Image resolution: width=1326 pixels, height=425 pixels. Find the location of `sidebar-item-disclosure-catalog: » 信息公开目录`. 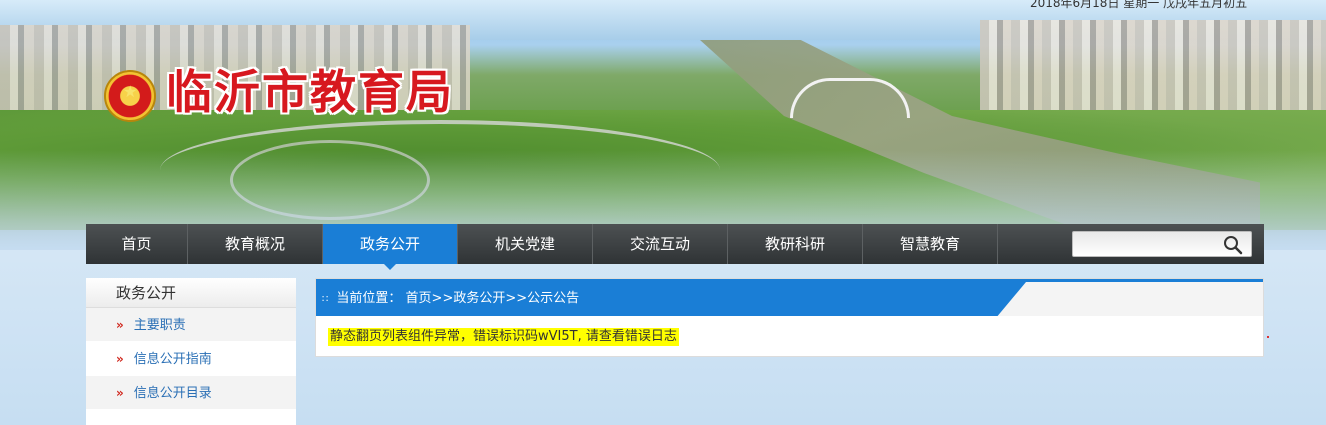

sidebar-item-disclosure-catalog: » 信息公开目录 is located at coordinates (191, 393).